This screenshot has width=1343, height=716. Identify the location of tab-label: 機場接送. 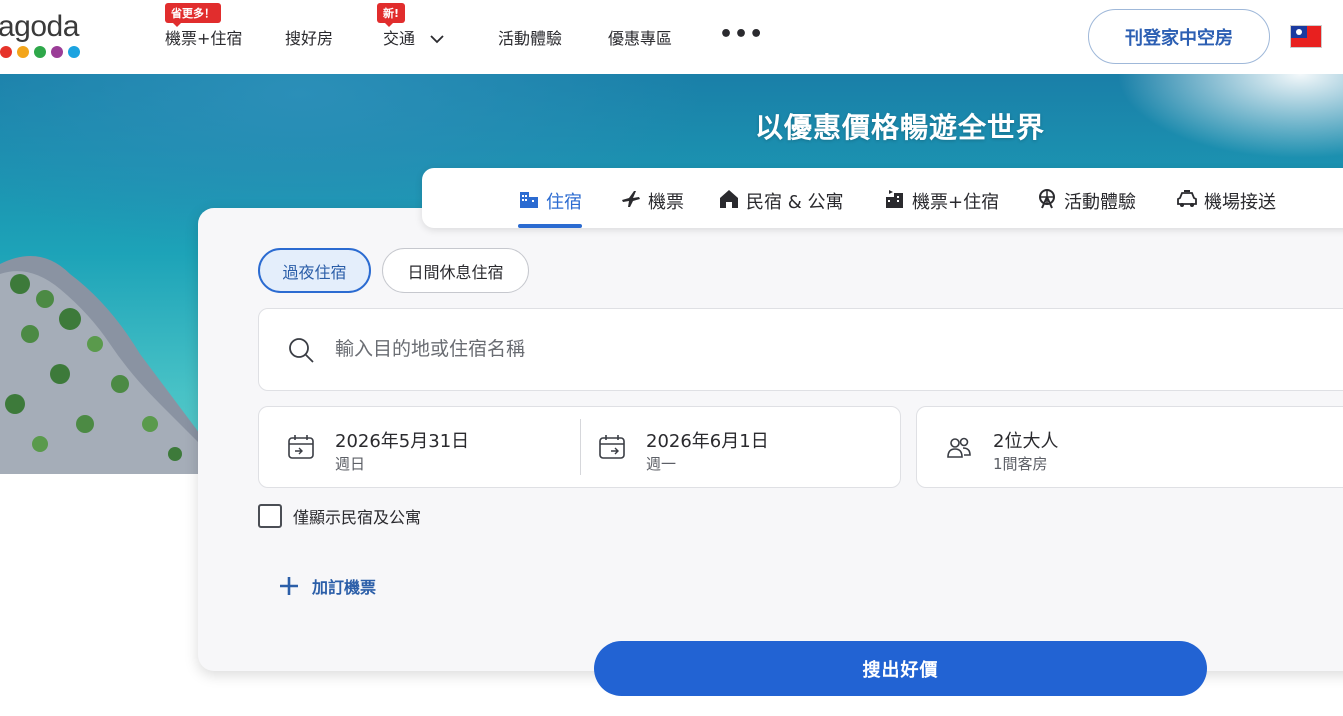
(1240, 202).